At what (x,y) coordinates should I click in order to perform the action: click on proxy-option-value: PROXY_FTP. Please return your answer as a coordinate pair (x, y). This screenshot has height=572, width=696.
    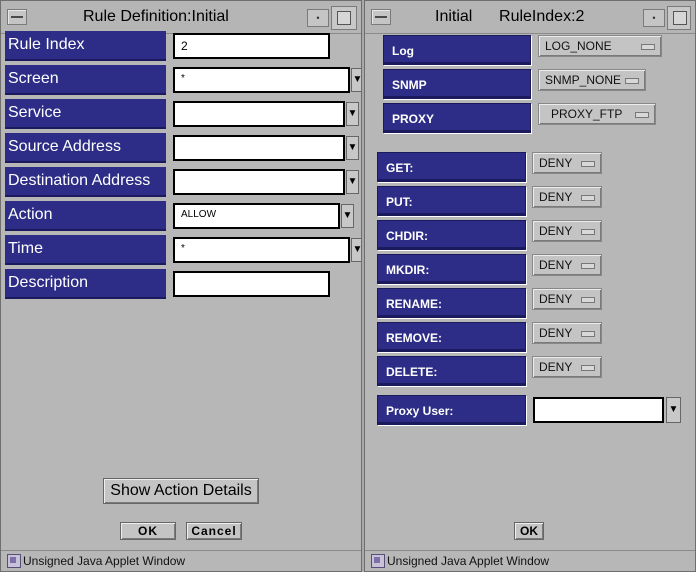
    Looking at the image, I should click on (587, 114).